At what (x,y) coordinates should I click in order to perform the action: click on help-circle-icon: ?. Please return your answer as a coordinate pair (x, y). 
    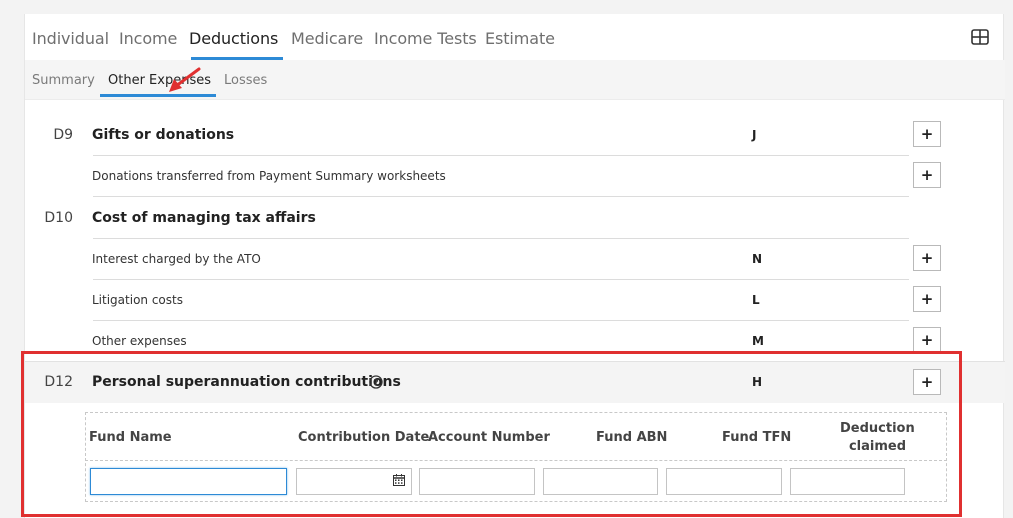
    Looking at the image, I should click on (376, 382).